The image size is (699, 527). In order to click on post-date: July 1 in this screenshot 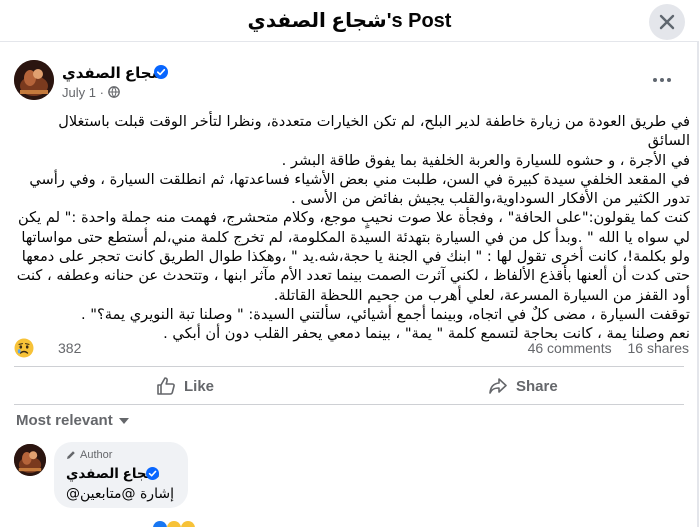, I will do `click(79, 92)`.